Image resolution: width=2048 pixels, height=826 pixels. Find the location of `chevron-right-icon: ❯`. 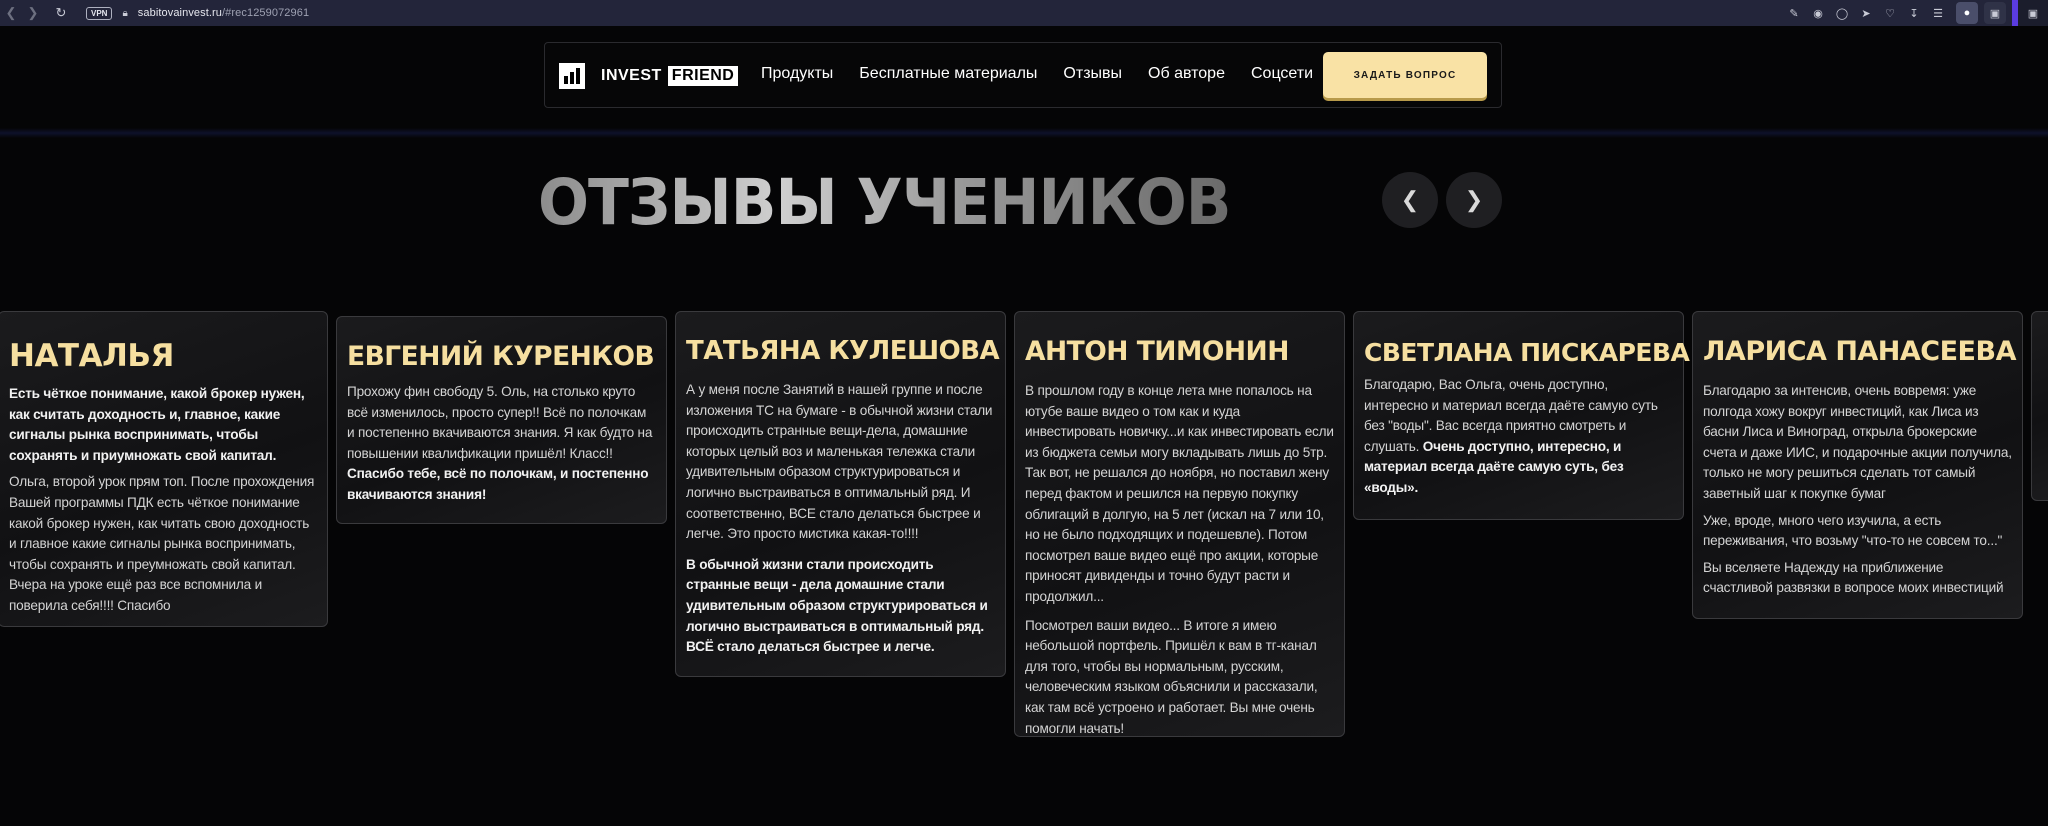

chevron-right-icon: ❯ is located at coordinates (1474, 199).